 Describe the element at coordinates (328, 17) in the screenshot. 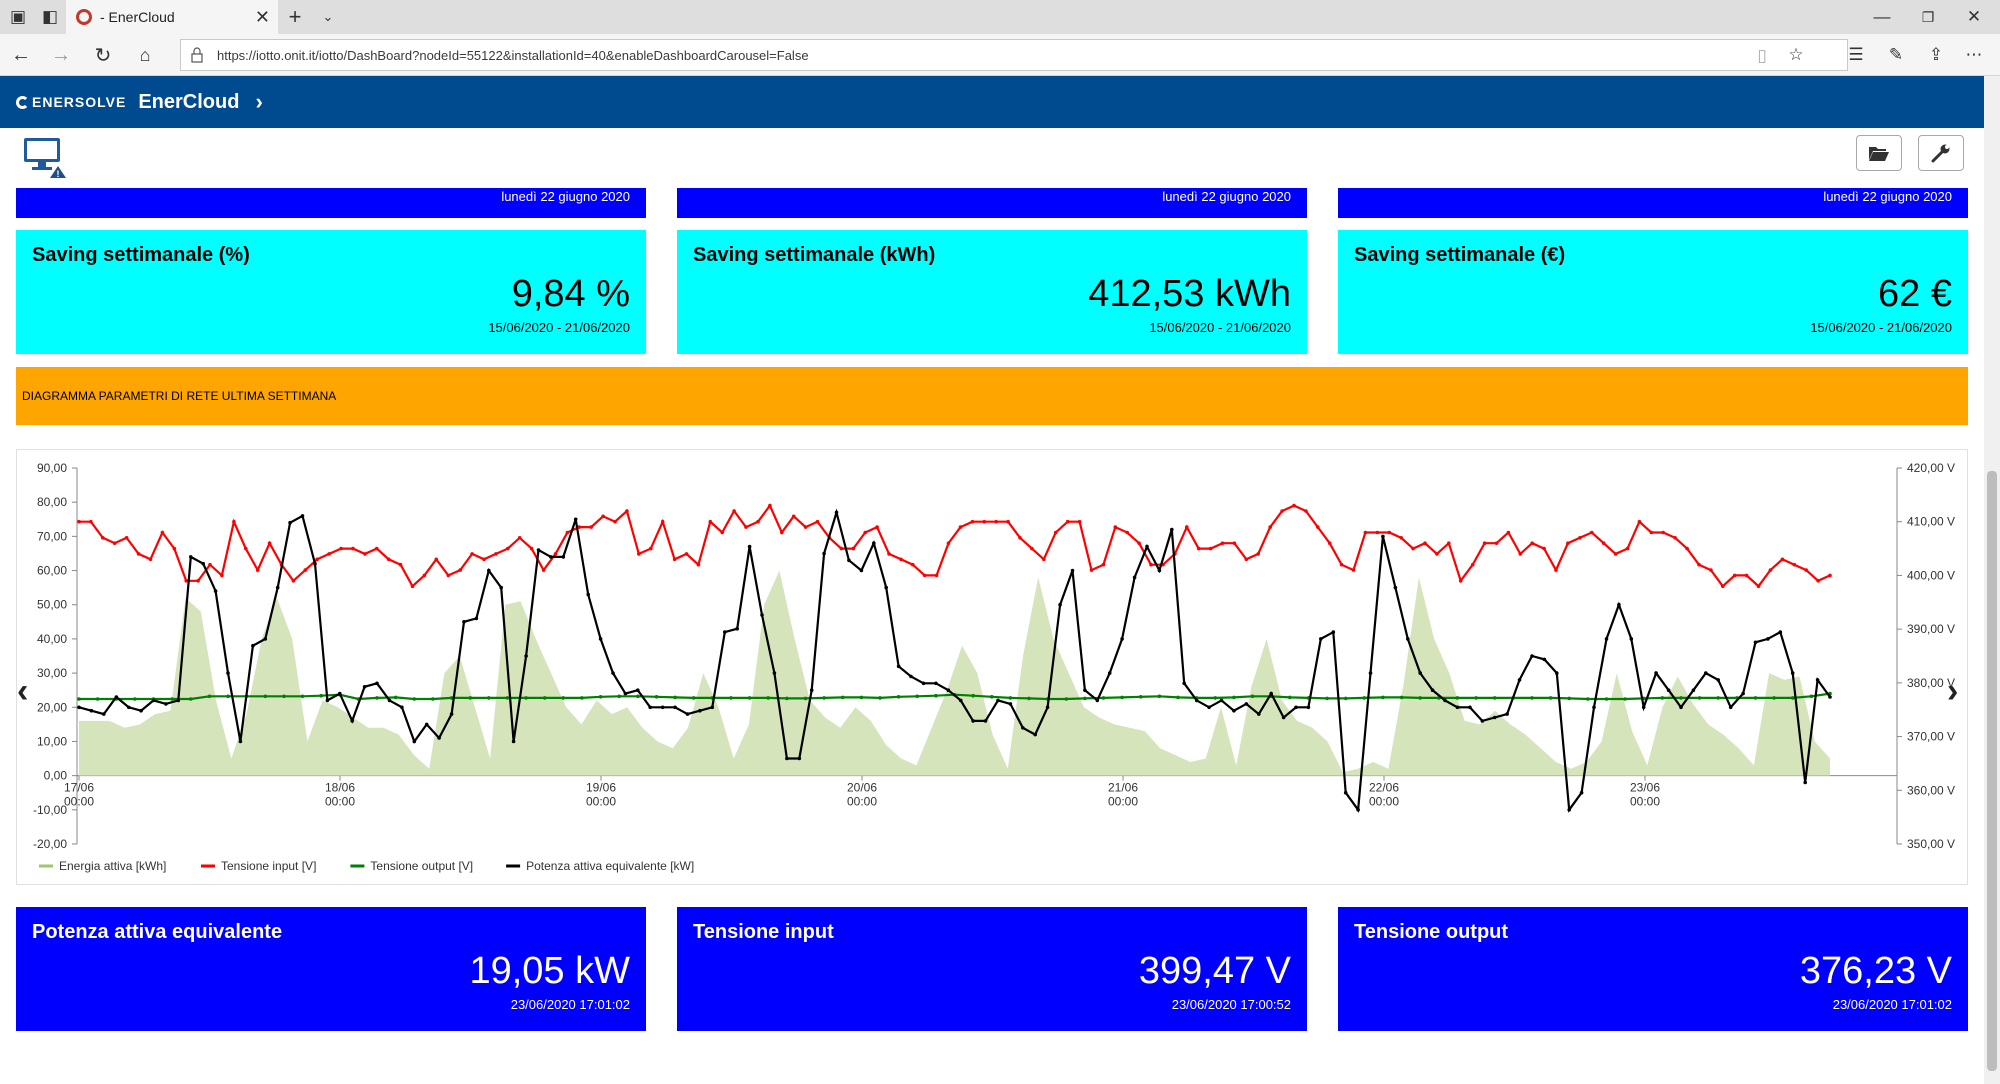

I see `tab-list-chevron-icon: ⌄` at that location.